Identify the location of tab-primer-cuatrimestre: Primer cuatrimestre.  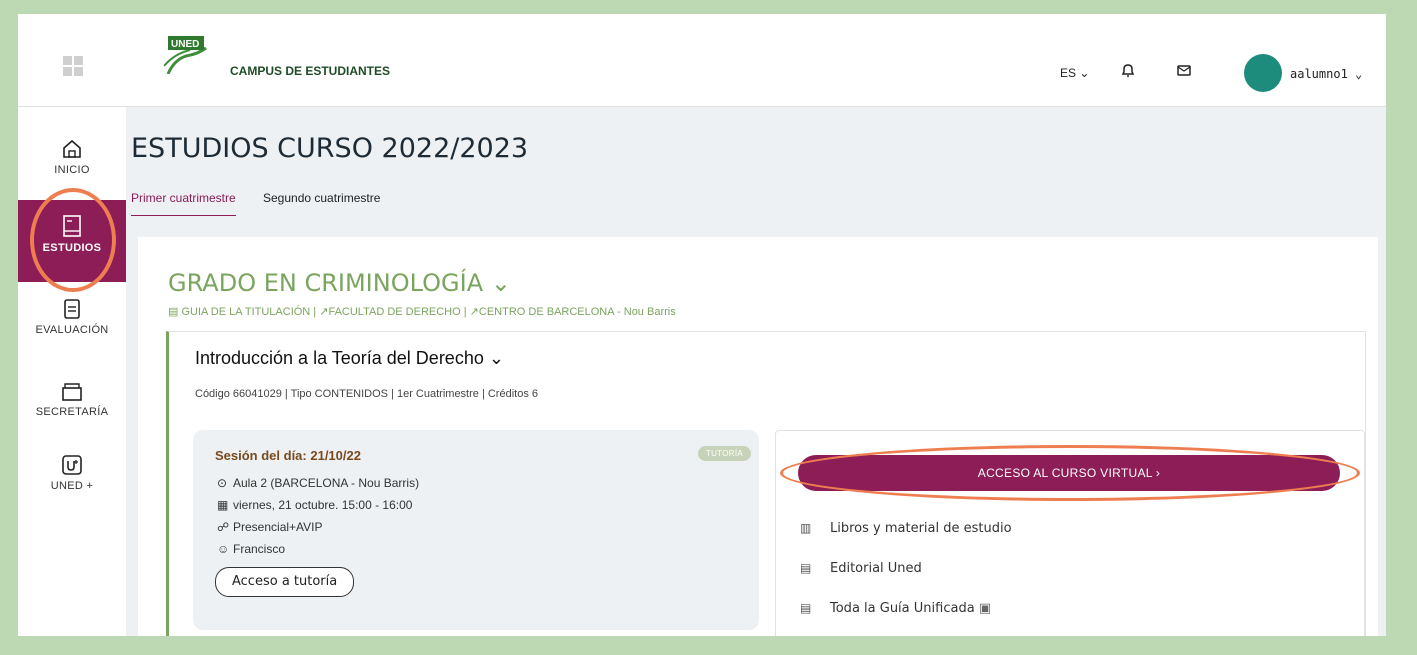
(183, 203).